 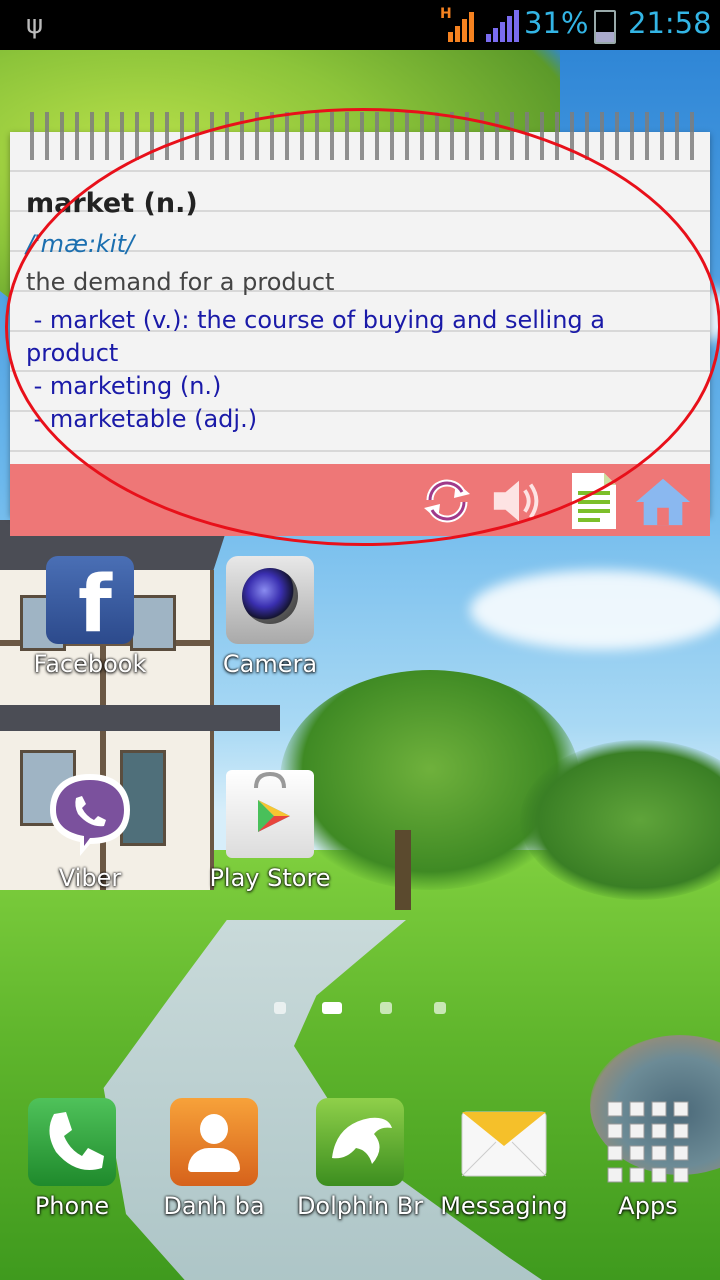 I want to click on app-label: Facebook, so click(x=90, y=664).